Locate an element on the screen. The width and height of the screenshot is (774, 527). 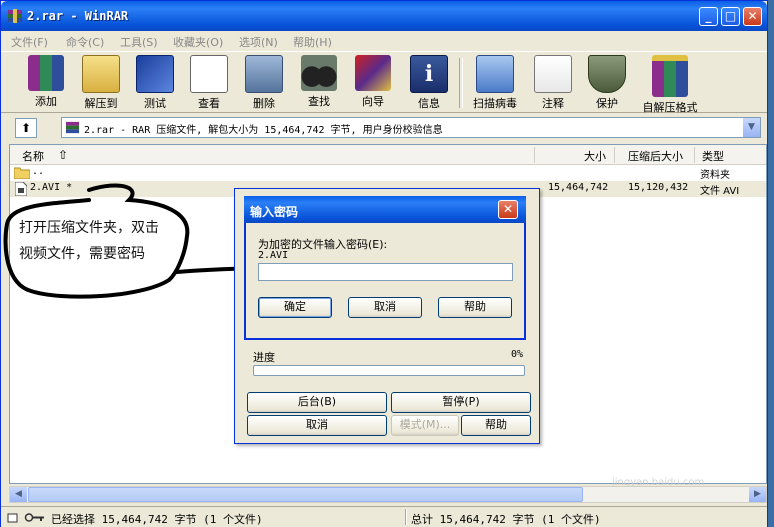
menu-options: 选项(N) is located at coordinates (258, 42).